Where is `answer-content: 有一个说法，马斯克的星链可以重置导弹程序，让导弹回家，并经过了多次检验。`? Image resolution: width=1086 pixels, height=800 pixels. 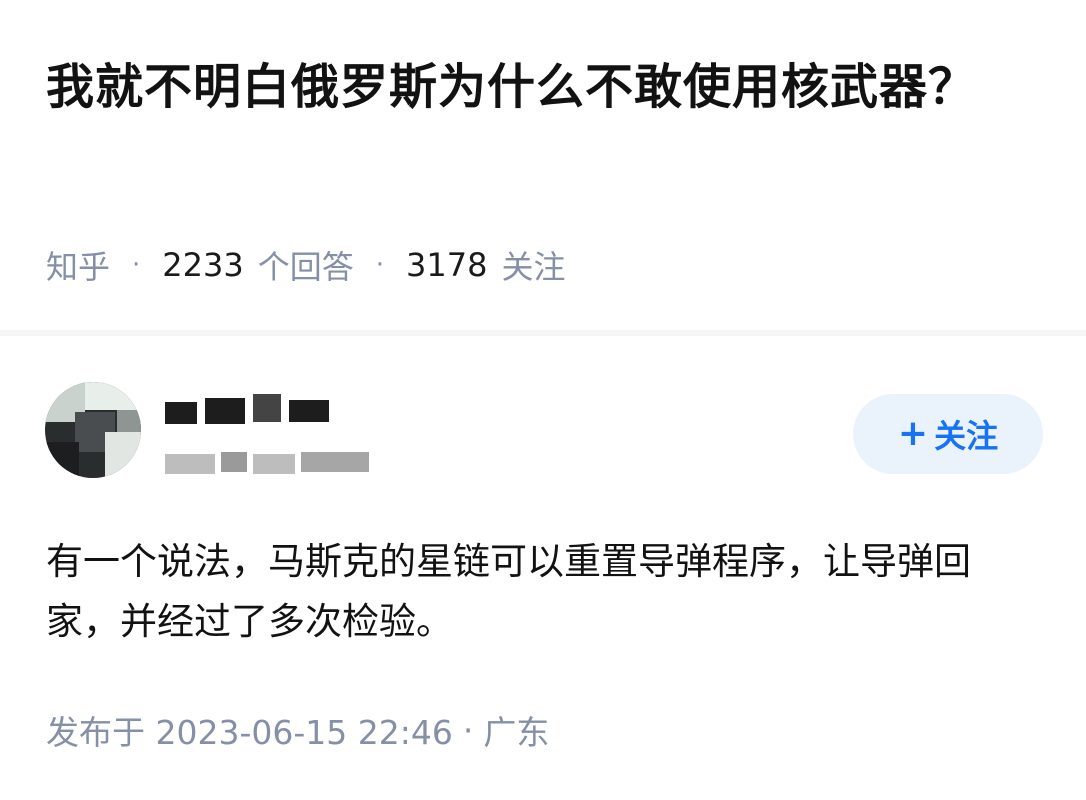 answer-content: 有一个说法，马斯克的星链可以重置导弹程序，让导弹回家，并经过了多次检验。 is located at coordinates (541, 592).